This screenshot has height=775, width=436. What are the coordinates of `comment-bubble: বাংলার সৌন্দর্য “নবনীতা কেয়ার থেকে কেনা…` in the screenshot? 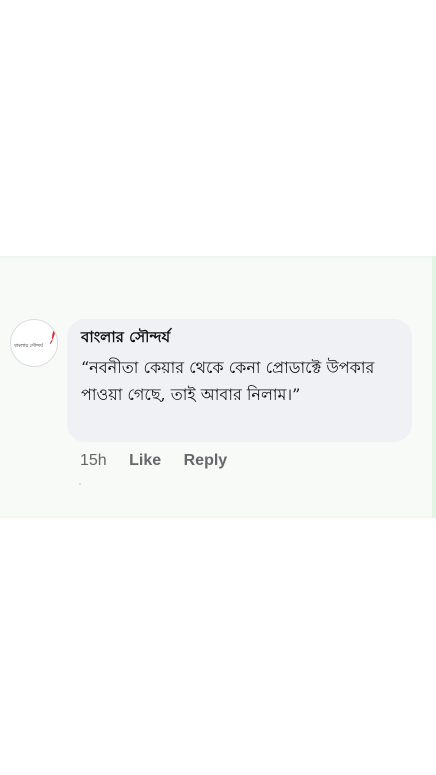 It's located at (239, 380).